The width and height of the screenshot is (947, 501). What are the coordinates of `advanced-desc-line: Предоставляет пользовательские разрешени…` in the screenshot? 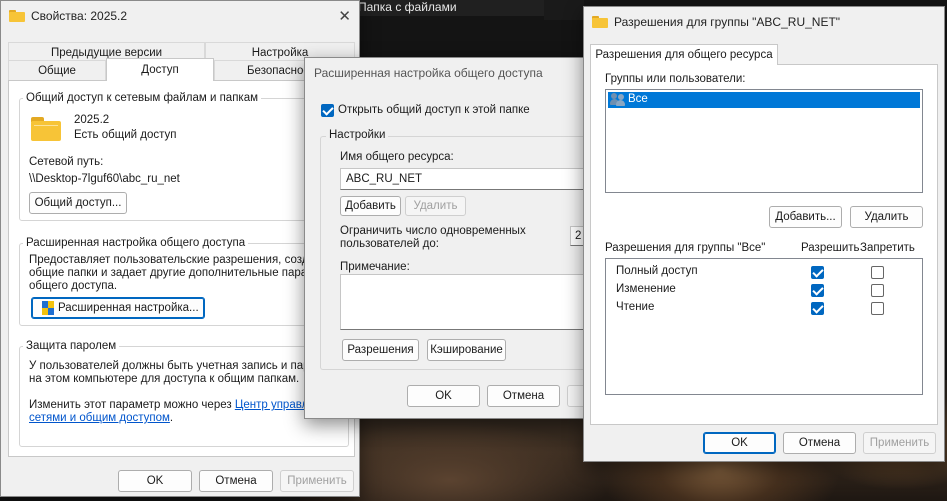 It's located at (178, 260).